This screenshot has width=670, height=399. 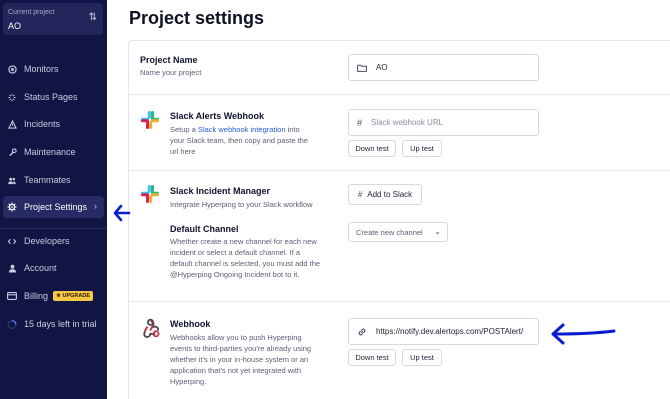 What do you see at coordinates (53, 228) in the screenshot?
I see `sidebar-divider` at bounding box center [53, 228].